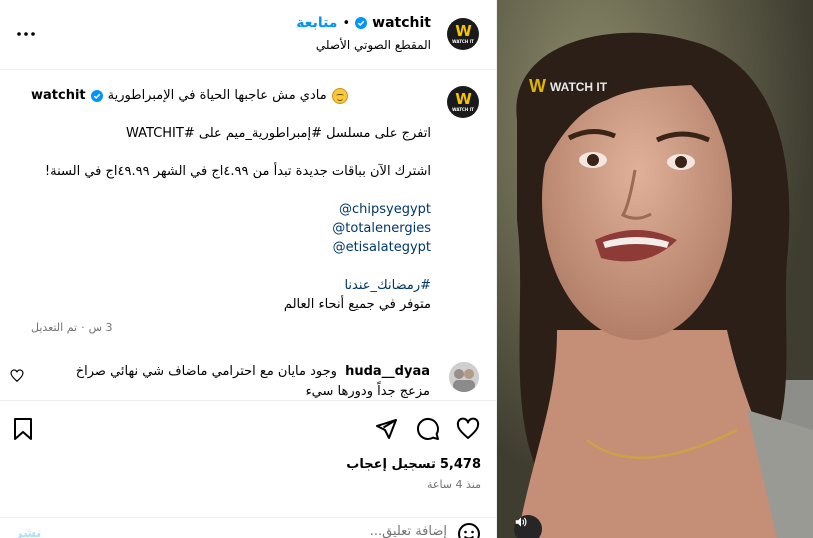  I want to click on likes-count: 5,478 تسجيل إعجاب, so click(413, 464).